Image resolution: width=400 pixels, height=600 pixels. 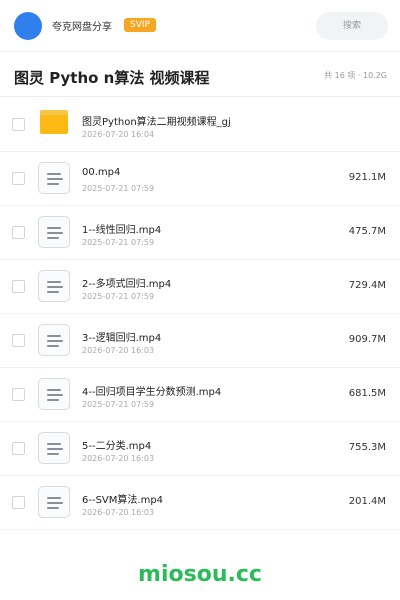 What do you see at coordinates (54, 122) in the screenshot?
I see `folder-icon` at bounding box center [54, 122].